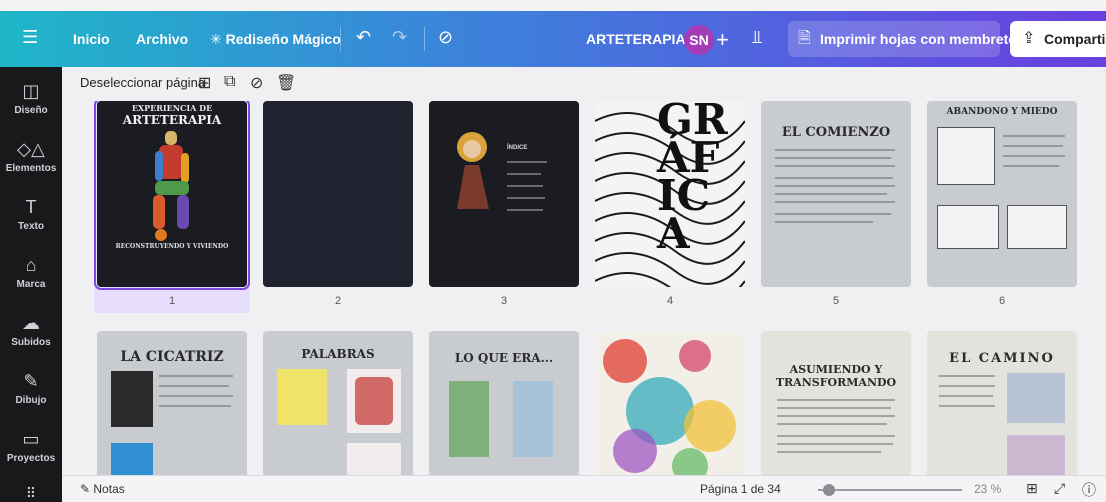 The image size is (1106, 502). Describe the element at coordinates (338, 301) in the screenshot. I see `page-number-2: 2` at that location.